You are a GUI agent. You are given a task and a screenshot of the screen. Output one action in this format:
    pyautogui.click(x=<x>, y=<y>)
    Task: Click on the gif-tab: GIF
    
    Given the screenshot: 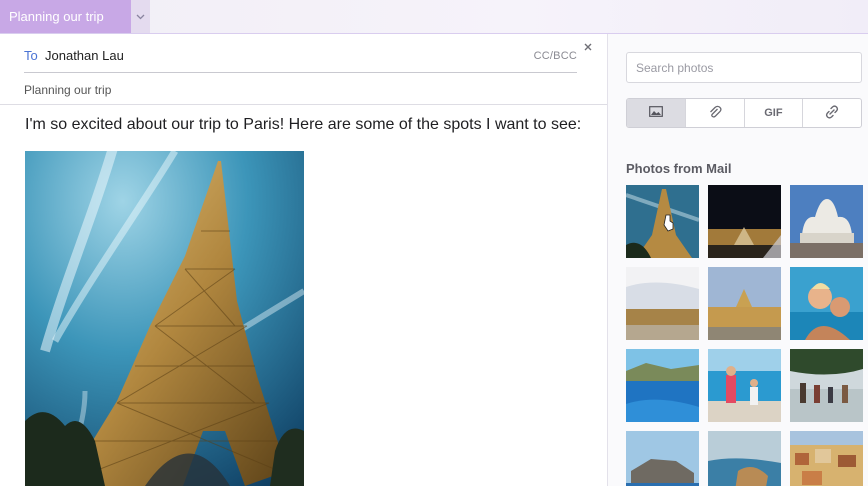 What is the action you would take?
    pyautogui.click(x=774, y=113)
    